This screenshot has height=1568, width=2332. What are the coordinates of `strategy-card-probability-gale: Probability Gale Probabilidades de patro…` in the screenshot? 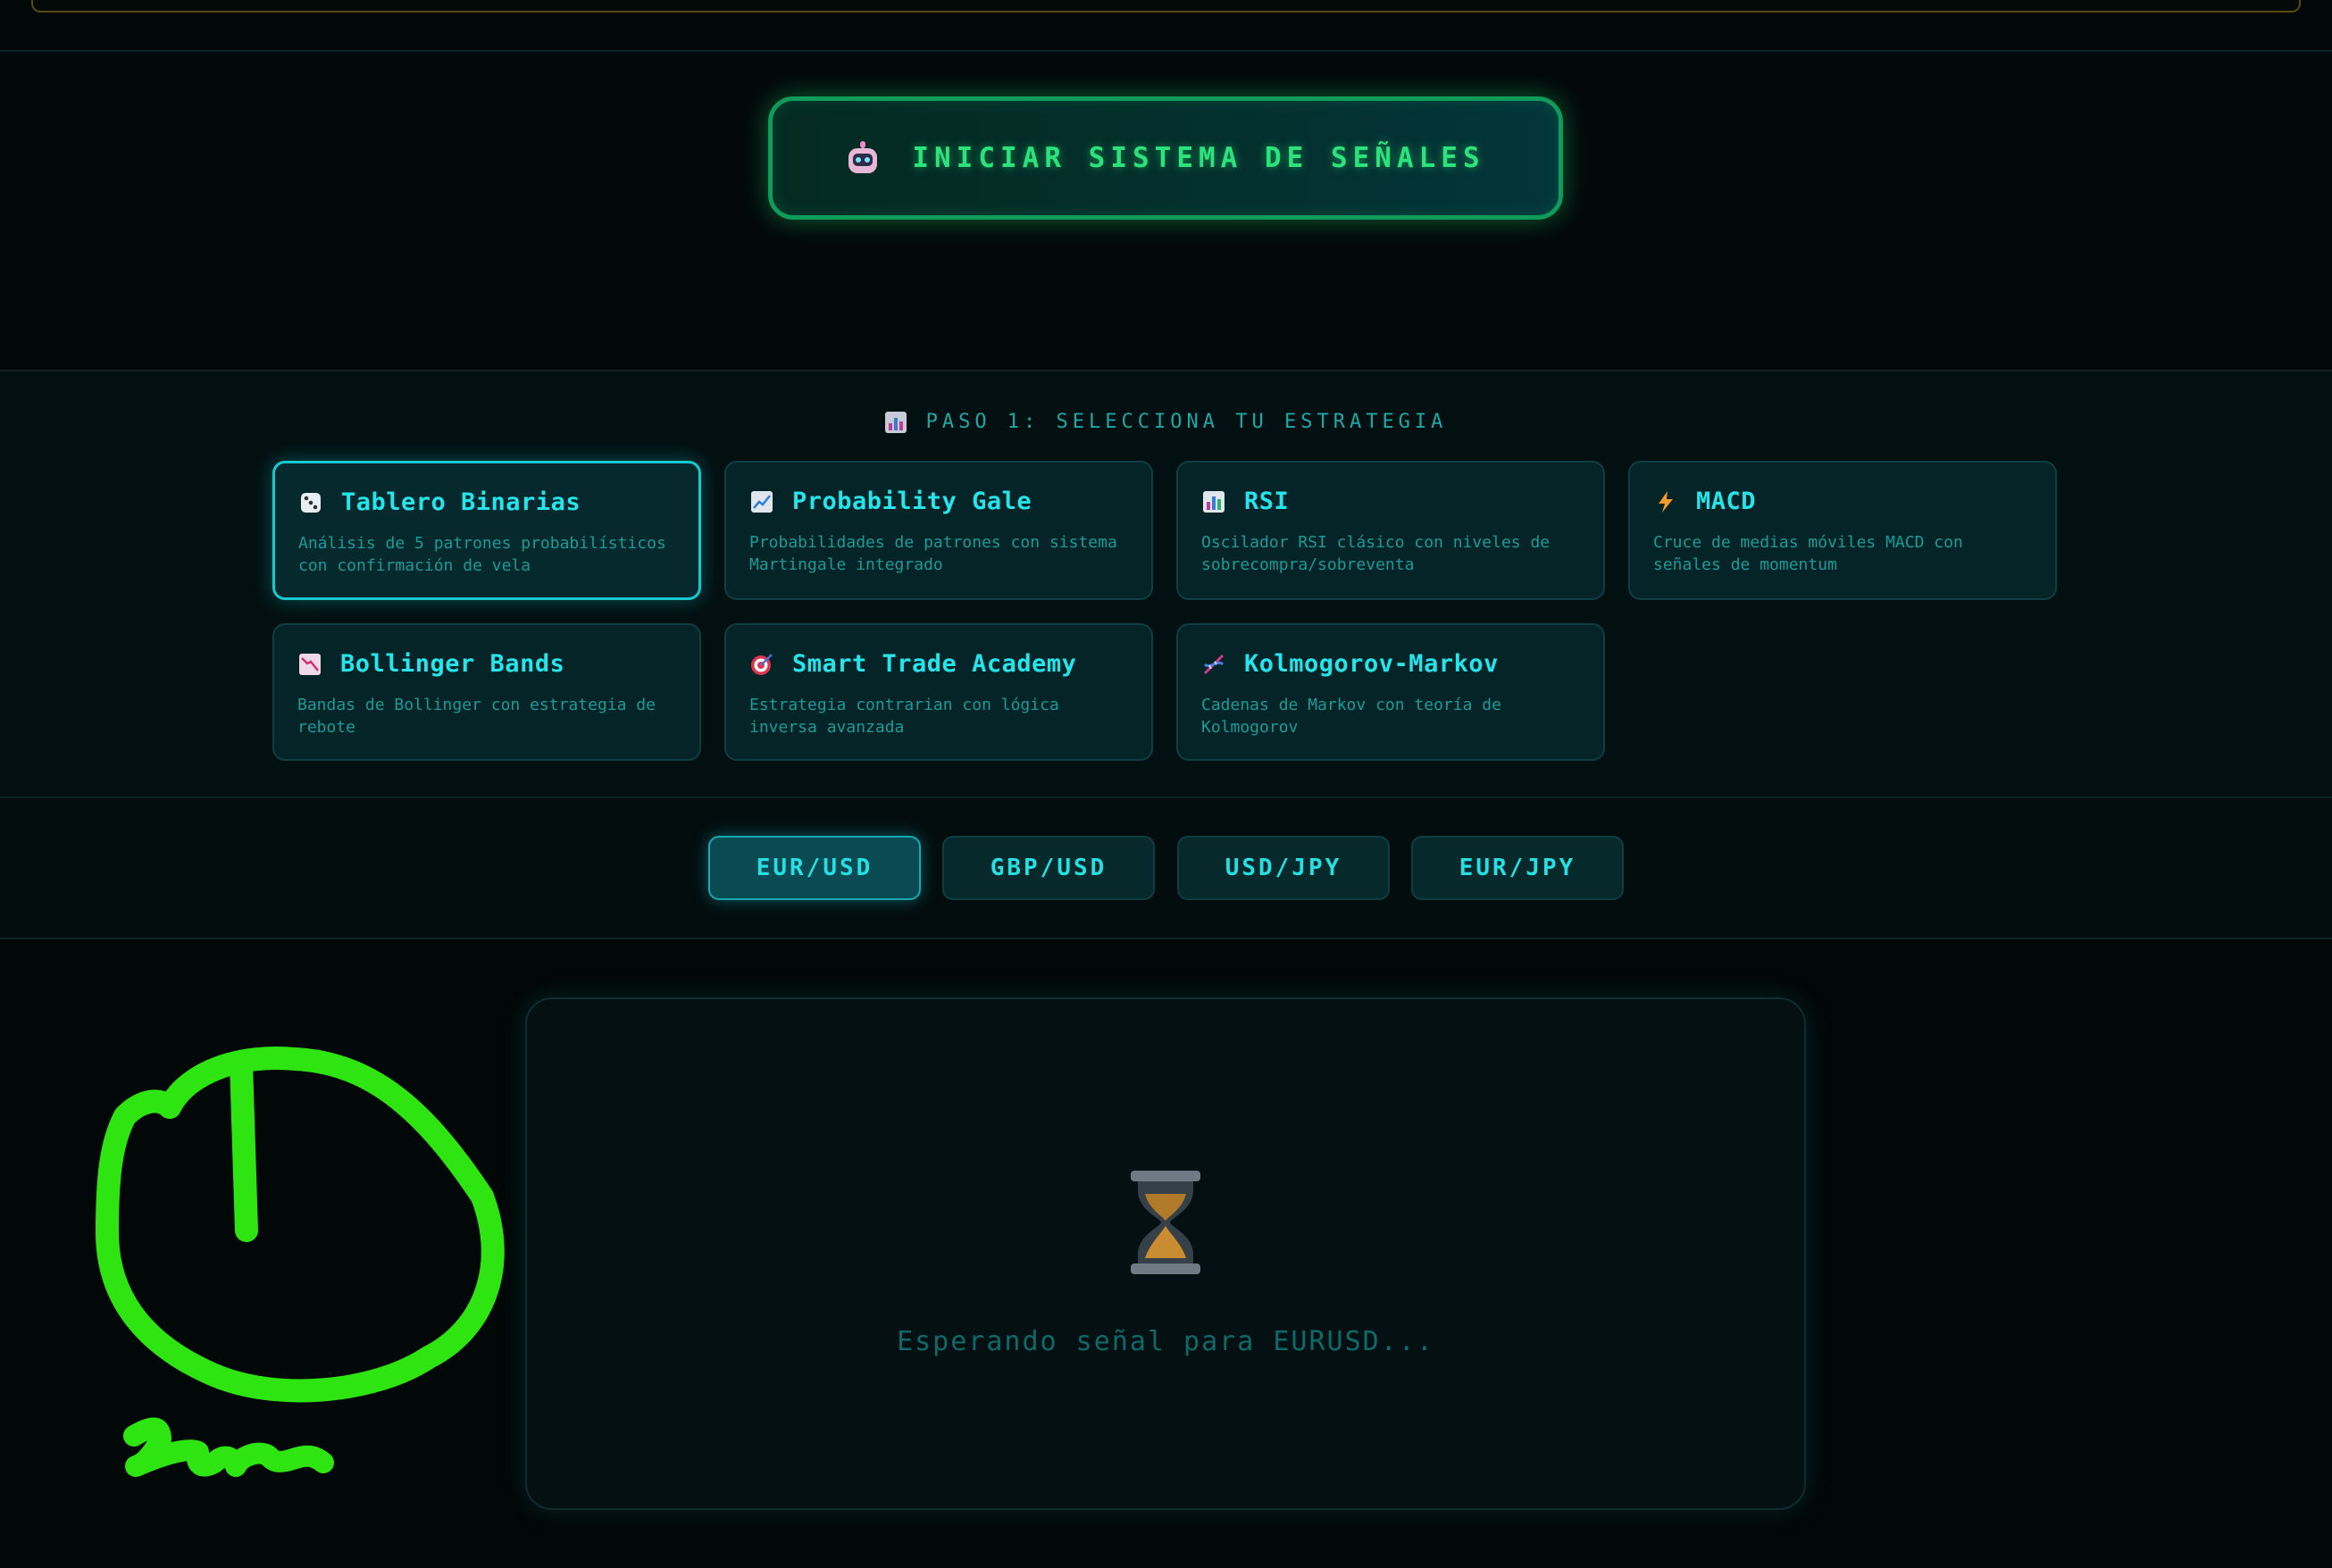 It's located at (938, 530).